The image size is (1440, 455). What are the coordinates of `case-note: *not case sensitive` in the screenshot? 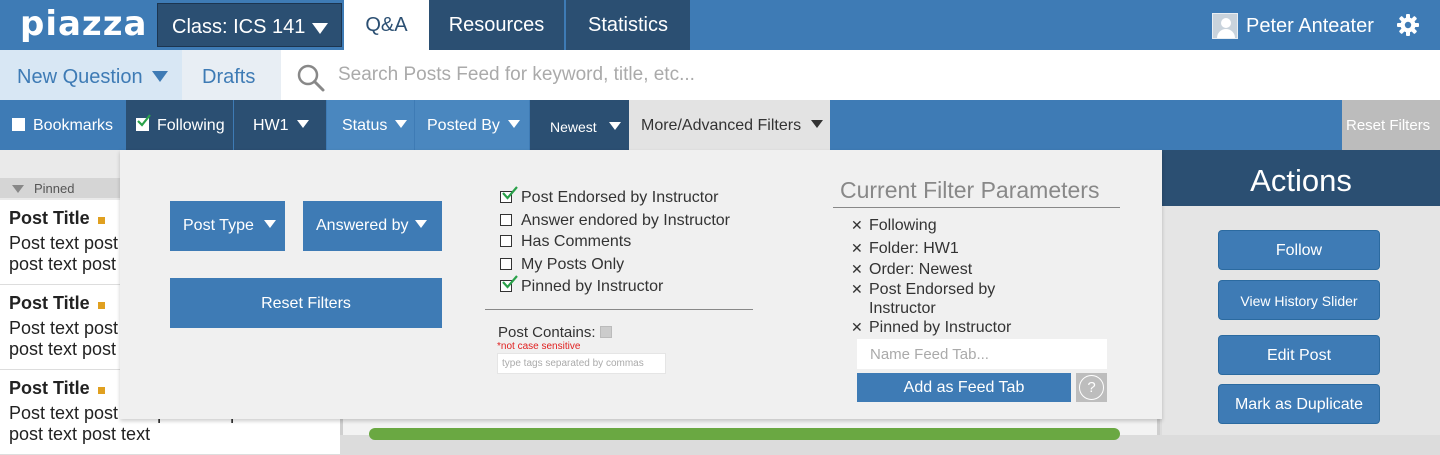 It's located at (539, 346).